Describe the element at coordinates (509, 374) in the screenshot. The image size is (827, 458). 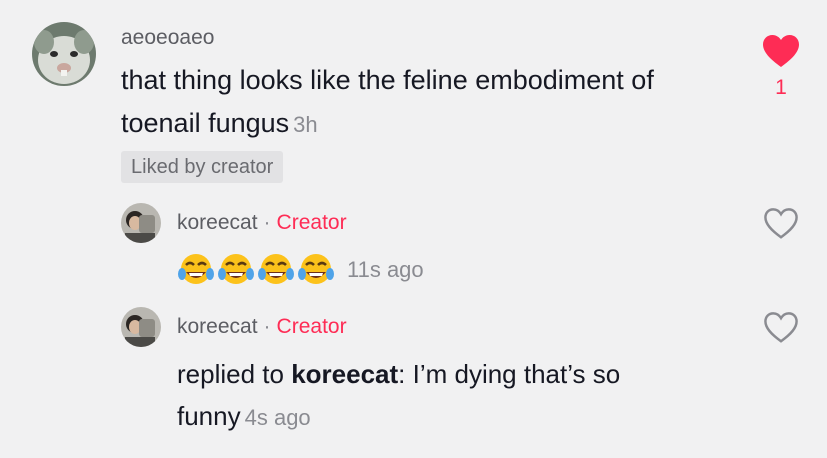
I see `reply-body: : I’m dying that’s so` at that location.